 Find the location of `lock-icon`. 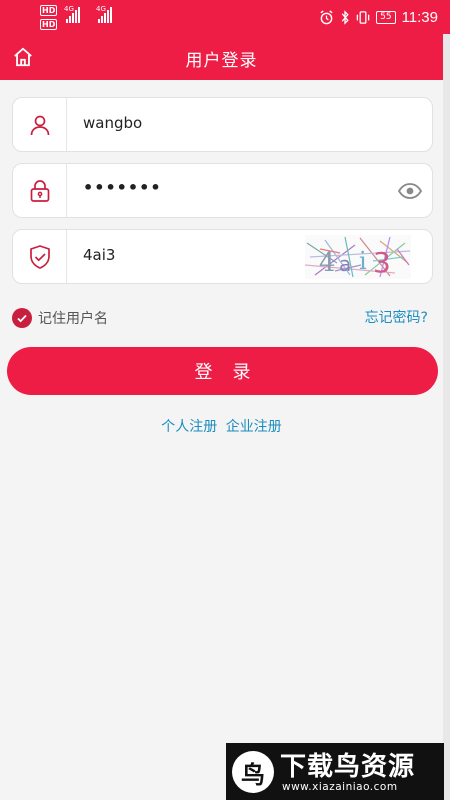

lock-icon is located at coordinates (39, 190).